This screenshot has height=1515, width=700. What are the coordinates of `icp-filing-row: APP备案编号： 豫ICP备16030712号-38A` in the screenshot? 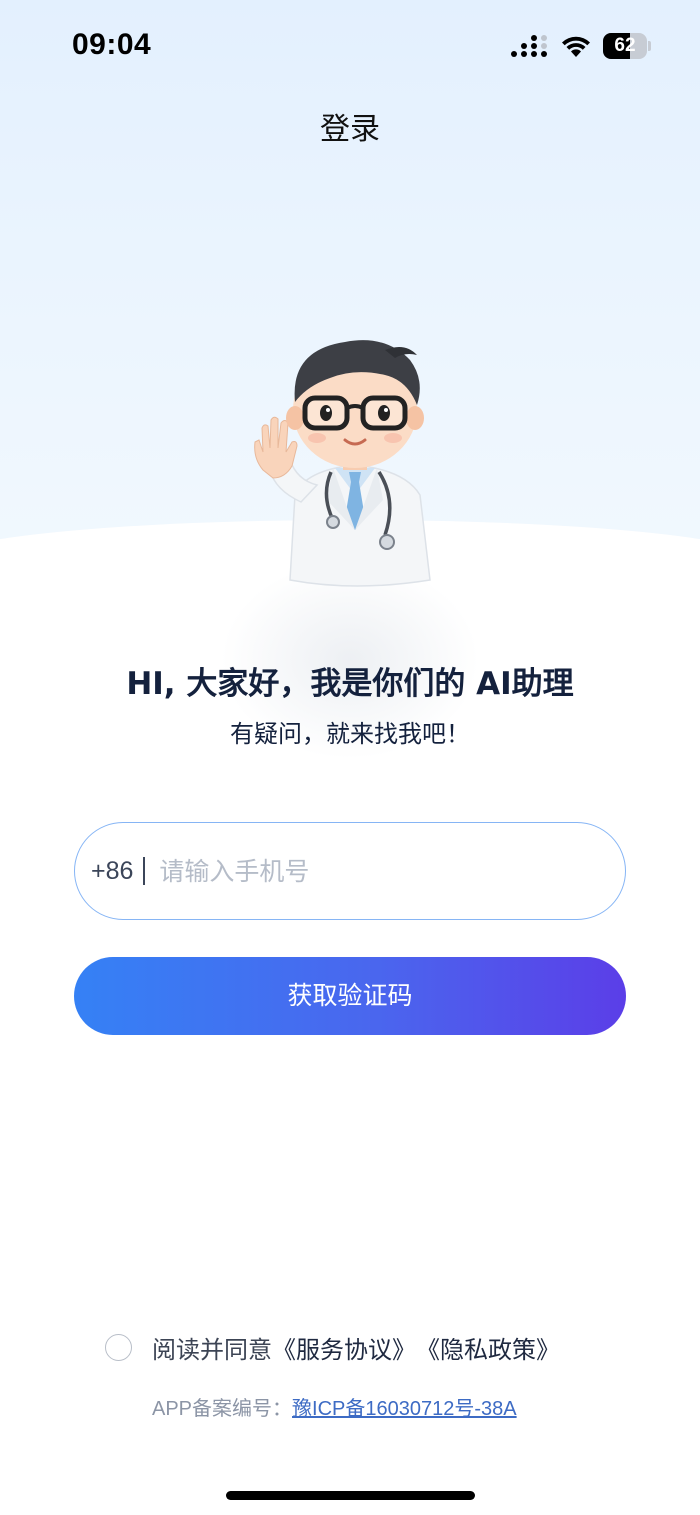 It's located at (334, 1406).